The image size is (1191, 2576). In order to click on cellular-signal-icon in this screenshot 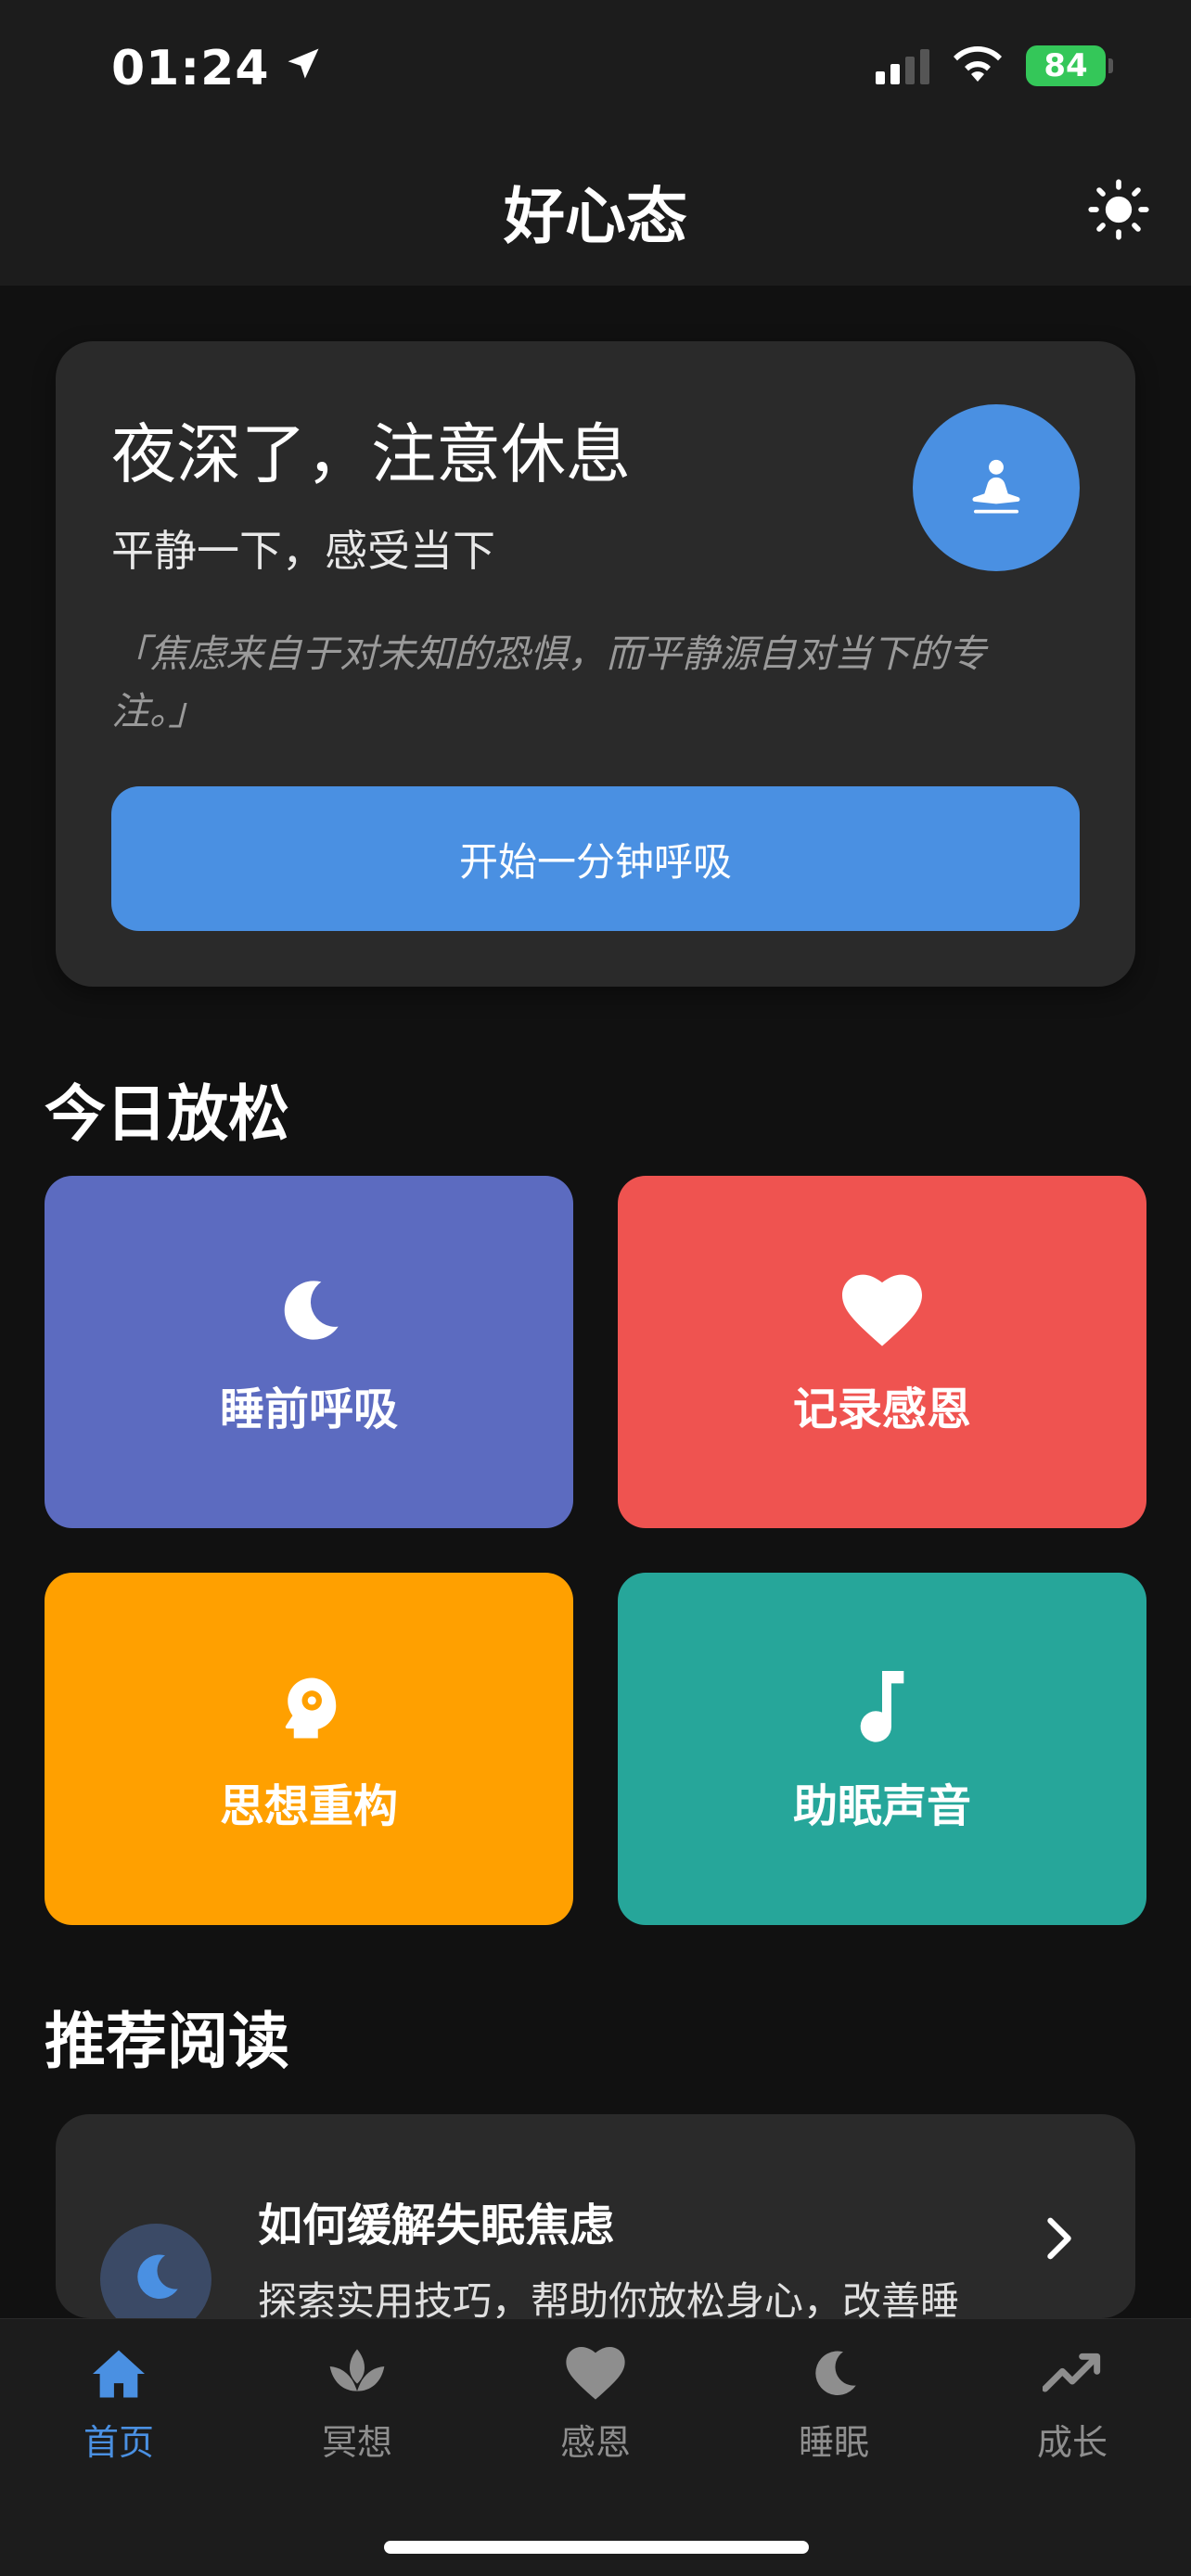, I will do `click(903, 66)`.